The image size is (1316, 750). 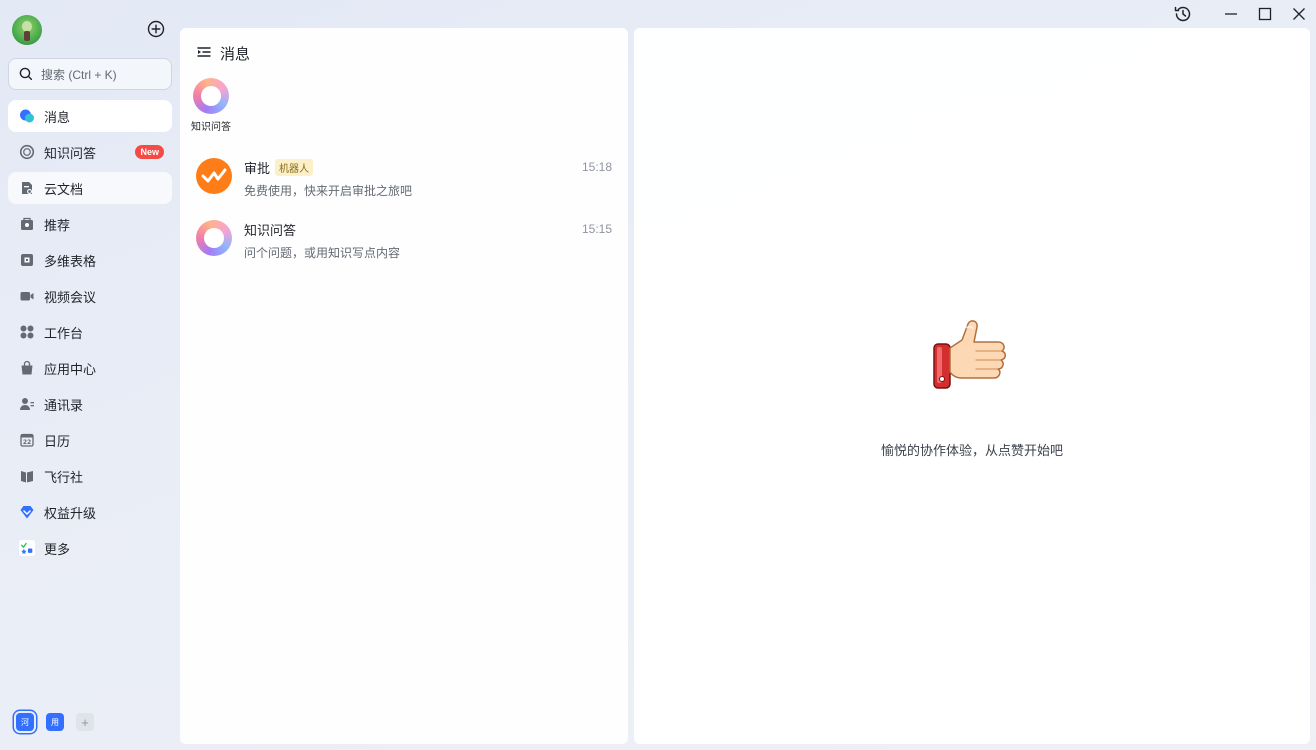 I want to click on sidebar-item-base: 多维表格, so click(x=90, y=260).